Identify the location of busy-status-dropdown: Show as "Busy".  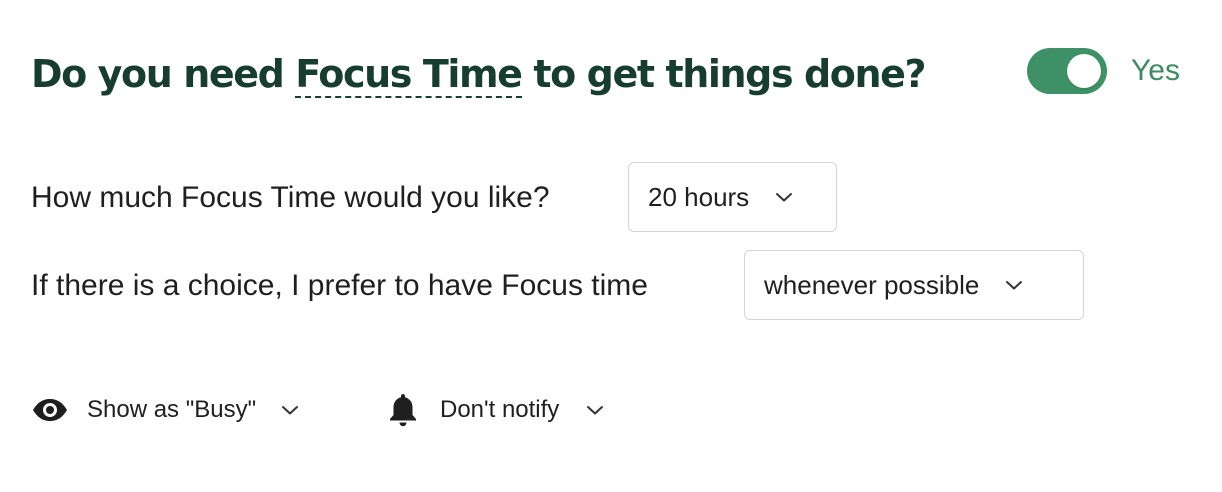
(165, 410).